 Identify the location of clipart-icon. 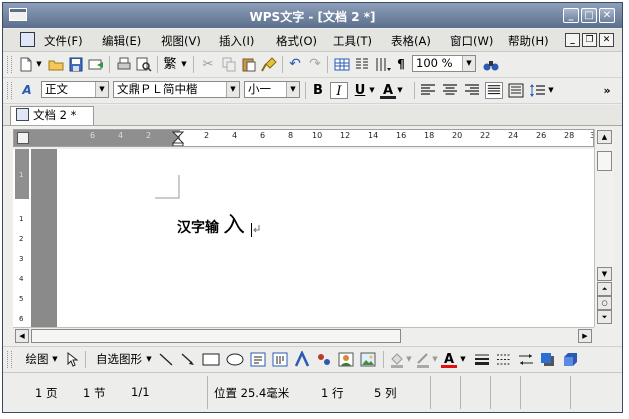
(346, 359).